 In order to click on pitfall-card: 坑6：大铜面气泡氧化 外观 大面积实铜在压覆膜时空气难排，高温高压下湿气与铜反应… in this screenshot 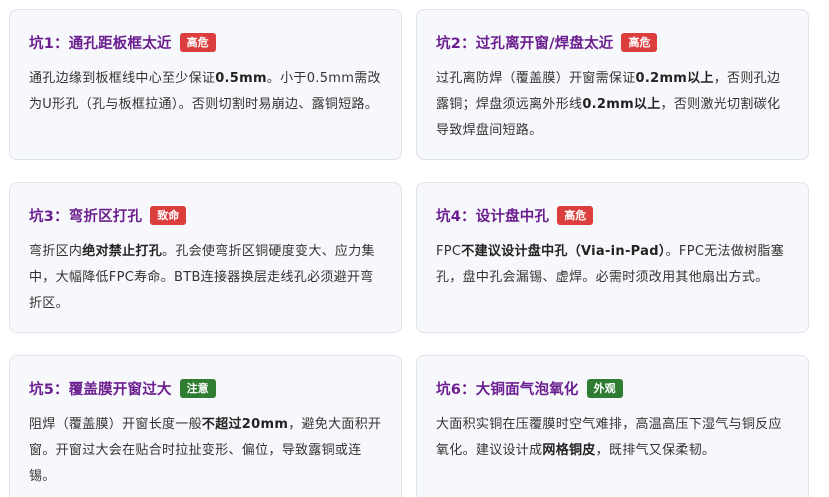, I will do `click(612, 426)`.